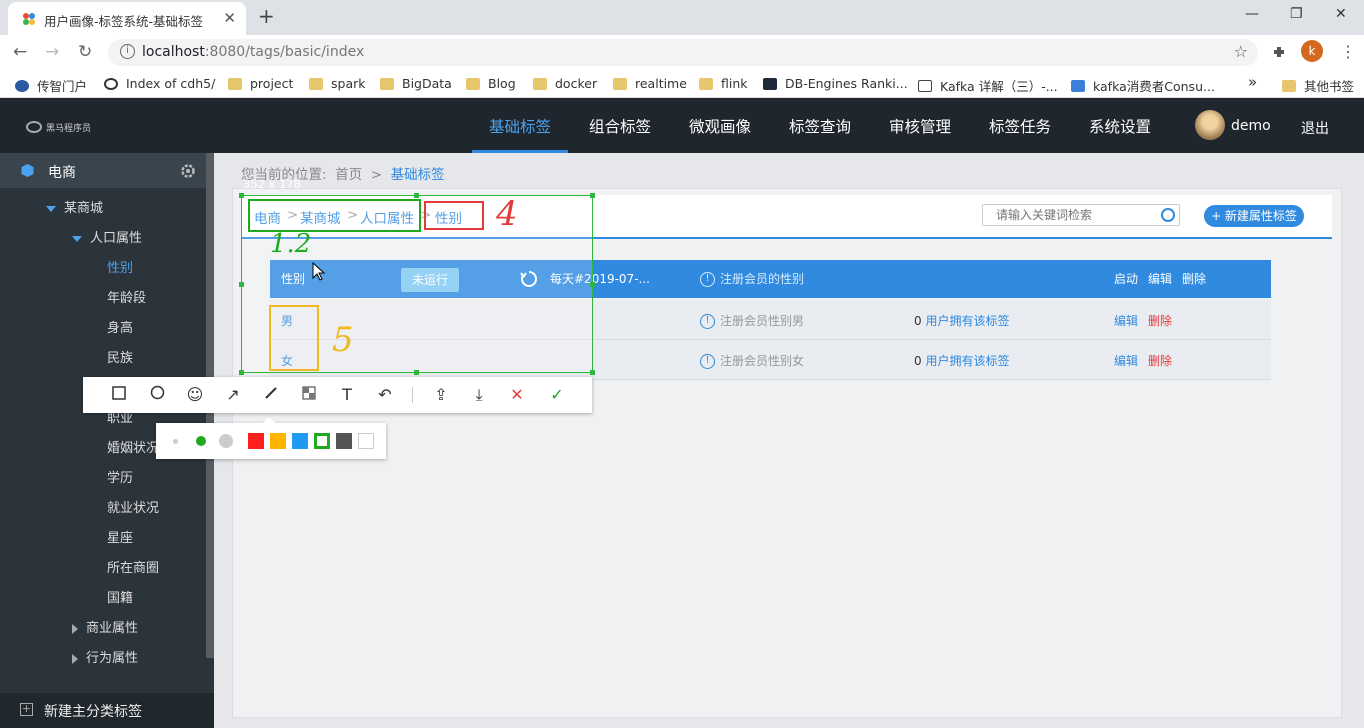 This screenshot has height=728, width=1364. Describe the element at coordinates (266, 16) in the screenshot. I see `new-tab-icon: +` at that location.